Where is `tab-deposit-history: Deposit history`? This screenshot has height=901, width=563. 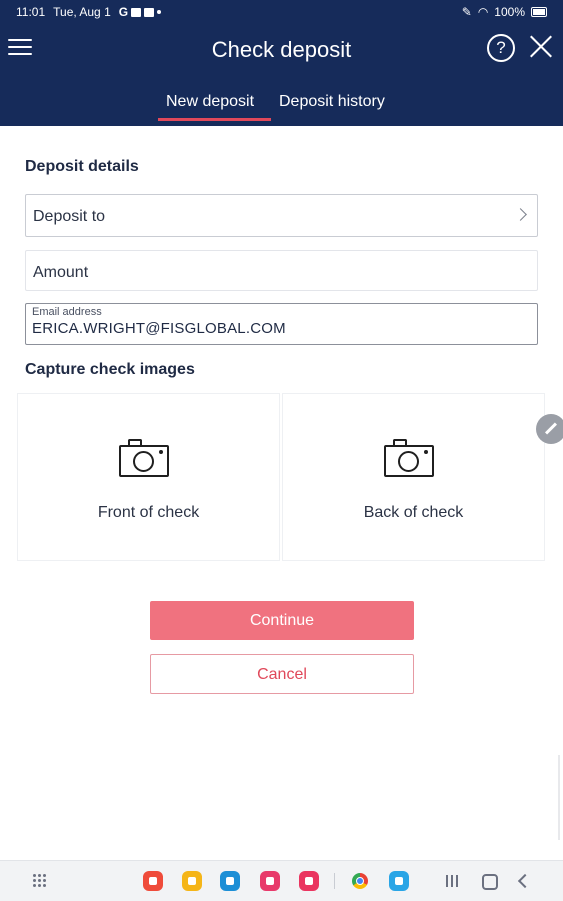
tab-deposit-history: Deposit history is located at coordinates (332, 102).